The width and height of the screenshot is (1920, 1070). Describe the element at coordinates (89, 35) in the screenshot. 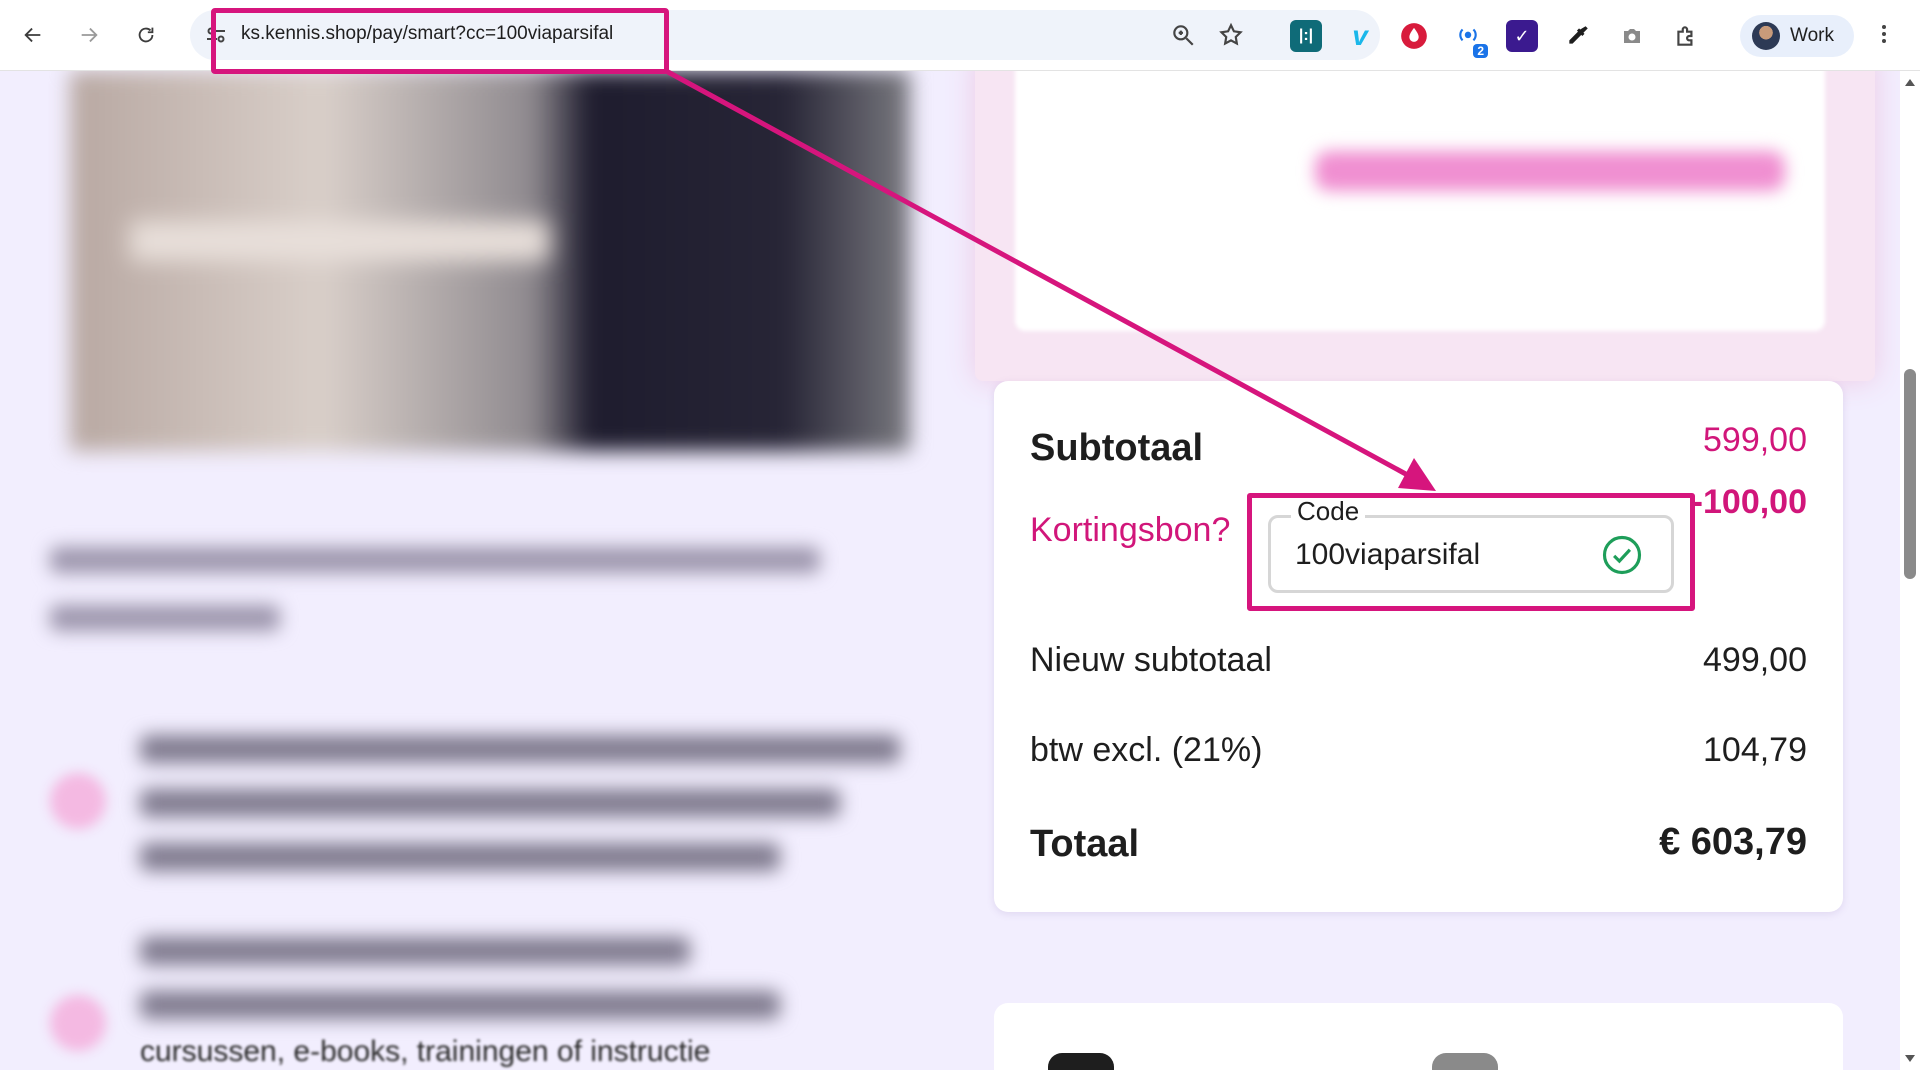

I see `forward-icon` at that location.